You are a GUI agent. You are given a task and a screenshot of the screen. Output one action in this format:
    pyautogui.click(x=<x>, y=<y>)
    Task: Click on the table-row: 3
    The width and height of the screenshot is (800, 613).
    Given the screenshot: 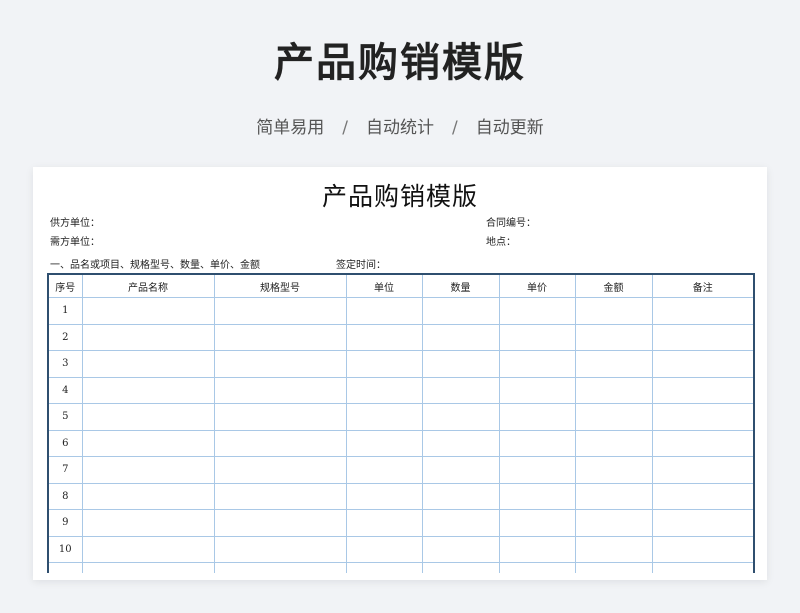 What is the action you would take?
    pyautogui.click(x=401, y=364)
    